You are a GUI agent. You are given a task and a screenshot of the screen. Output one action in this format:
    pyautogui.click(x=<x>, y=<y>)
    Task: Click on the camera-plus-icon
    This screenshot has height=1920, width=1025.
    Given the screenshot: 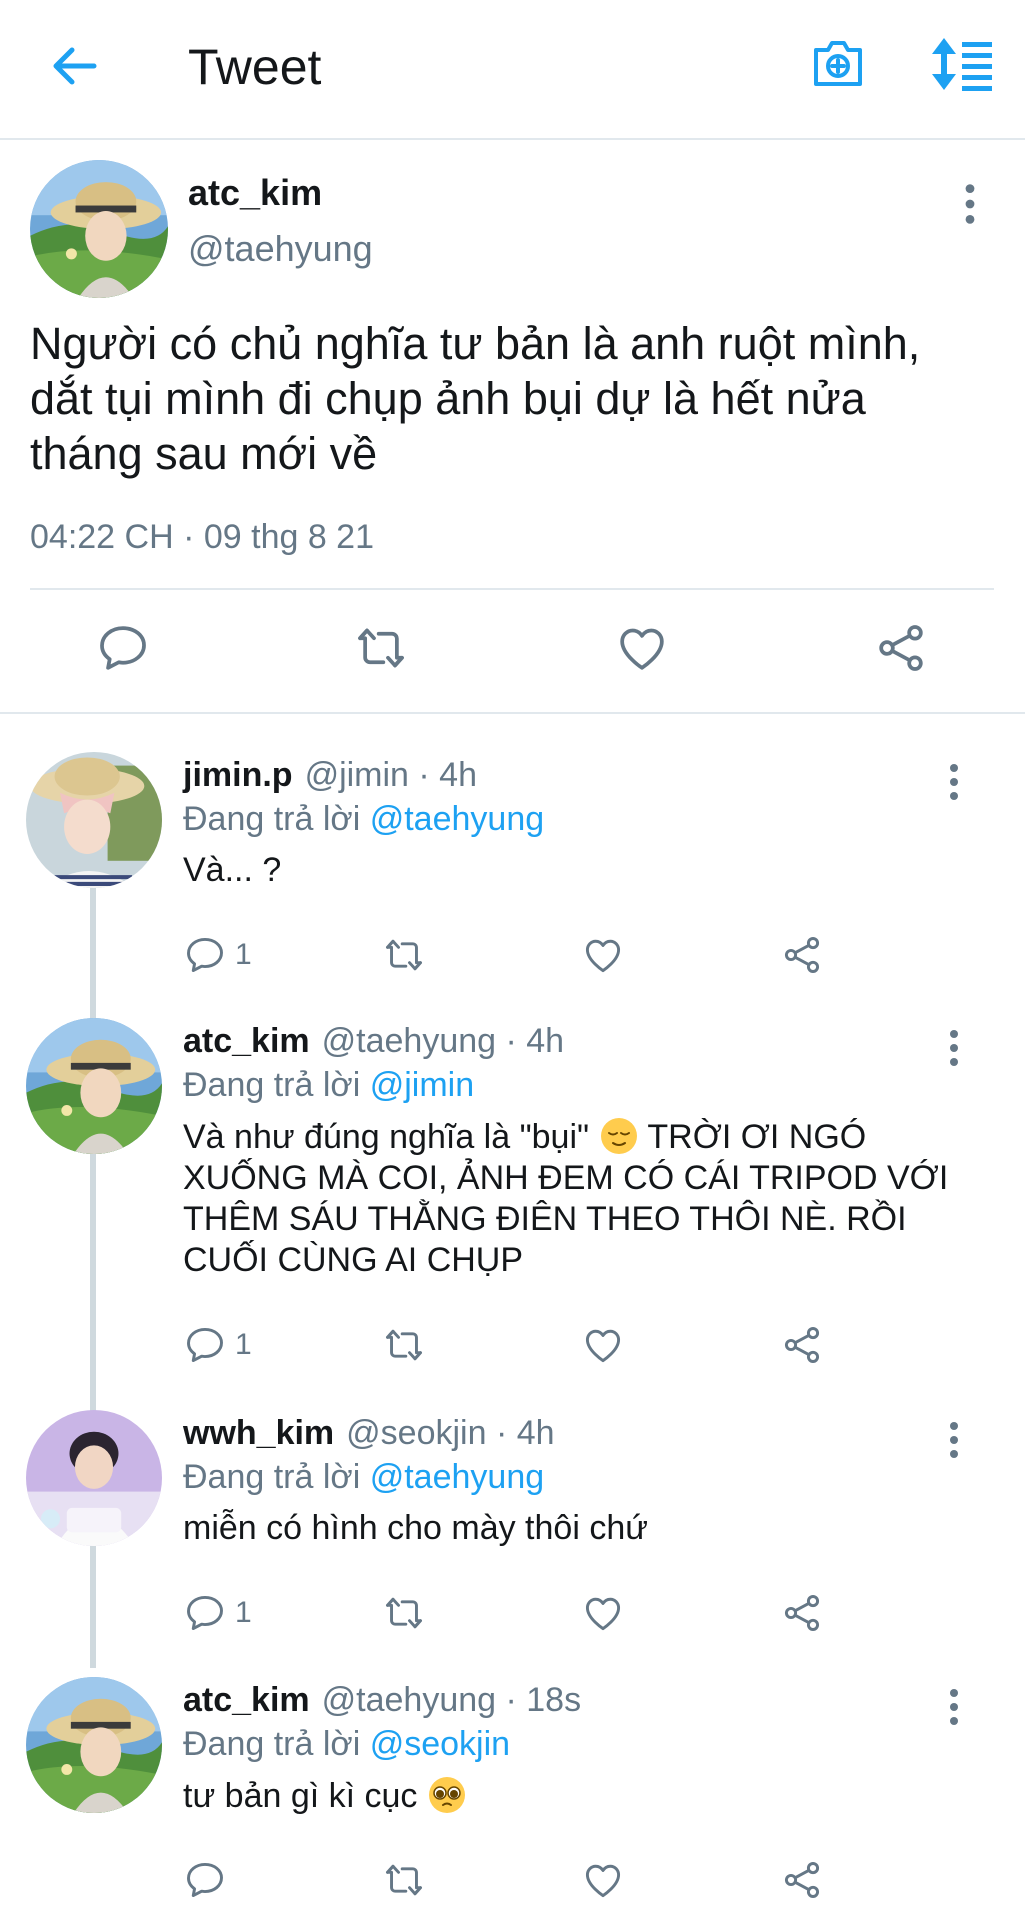 What is the action you would take?
    pyautogui.click(x=838, y=64)
    